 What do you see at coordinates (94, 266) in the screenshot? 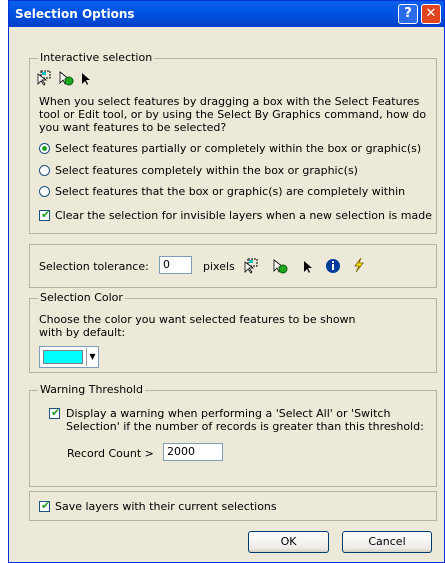
I see `selection-tolerance-label: Selection tolerance:` at bounding box center [94, 266].